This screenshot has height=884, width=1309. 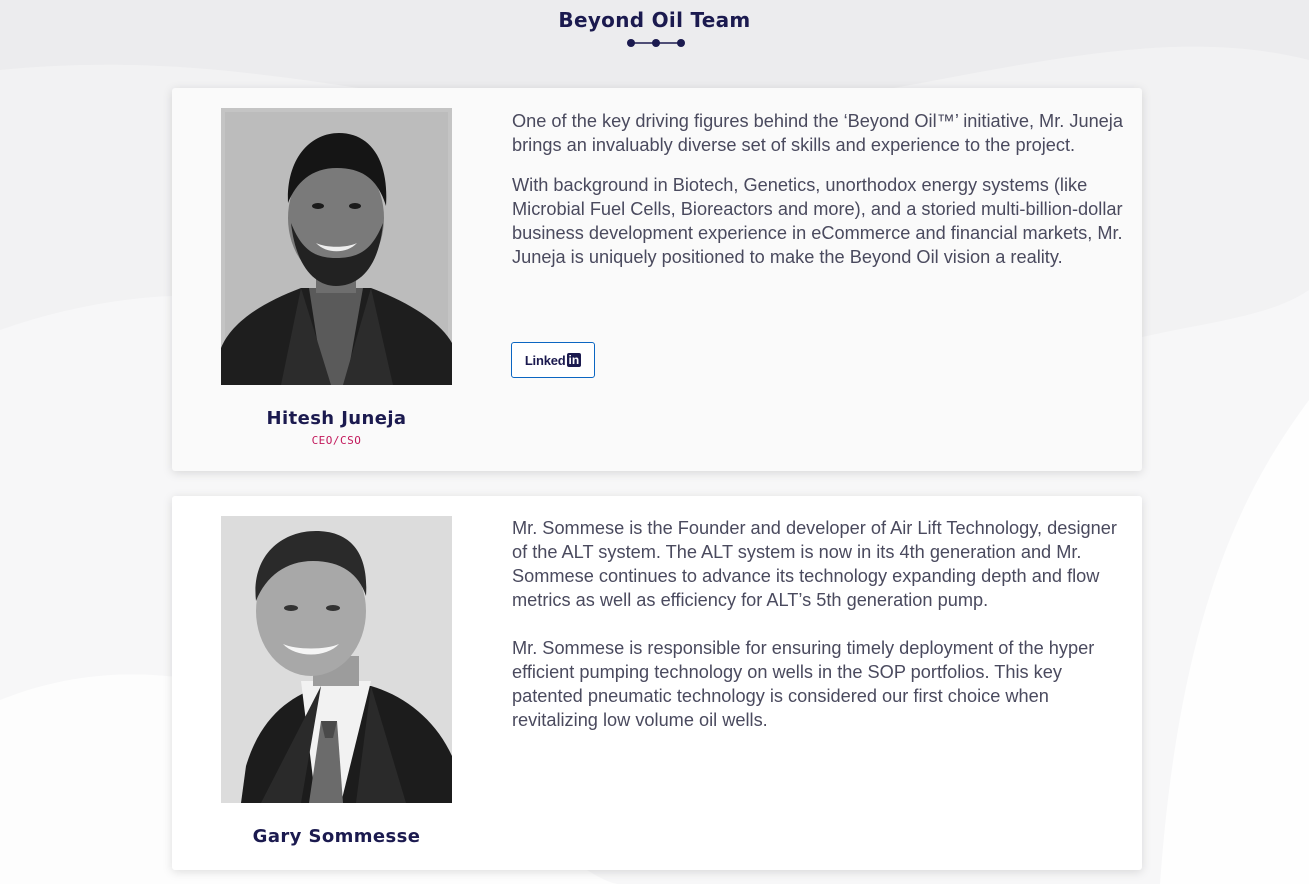 I want to click on team-member-name: Hitesh Juneja, so click(x=336, y=418).